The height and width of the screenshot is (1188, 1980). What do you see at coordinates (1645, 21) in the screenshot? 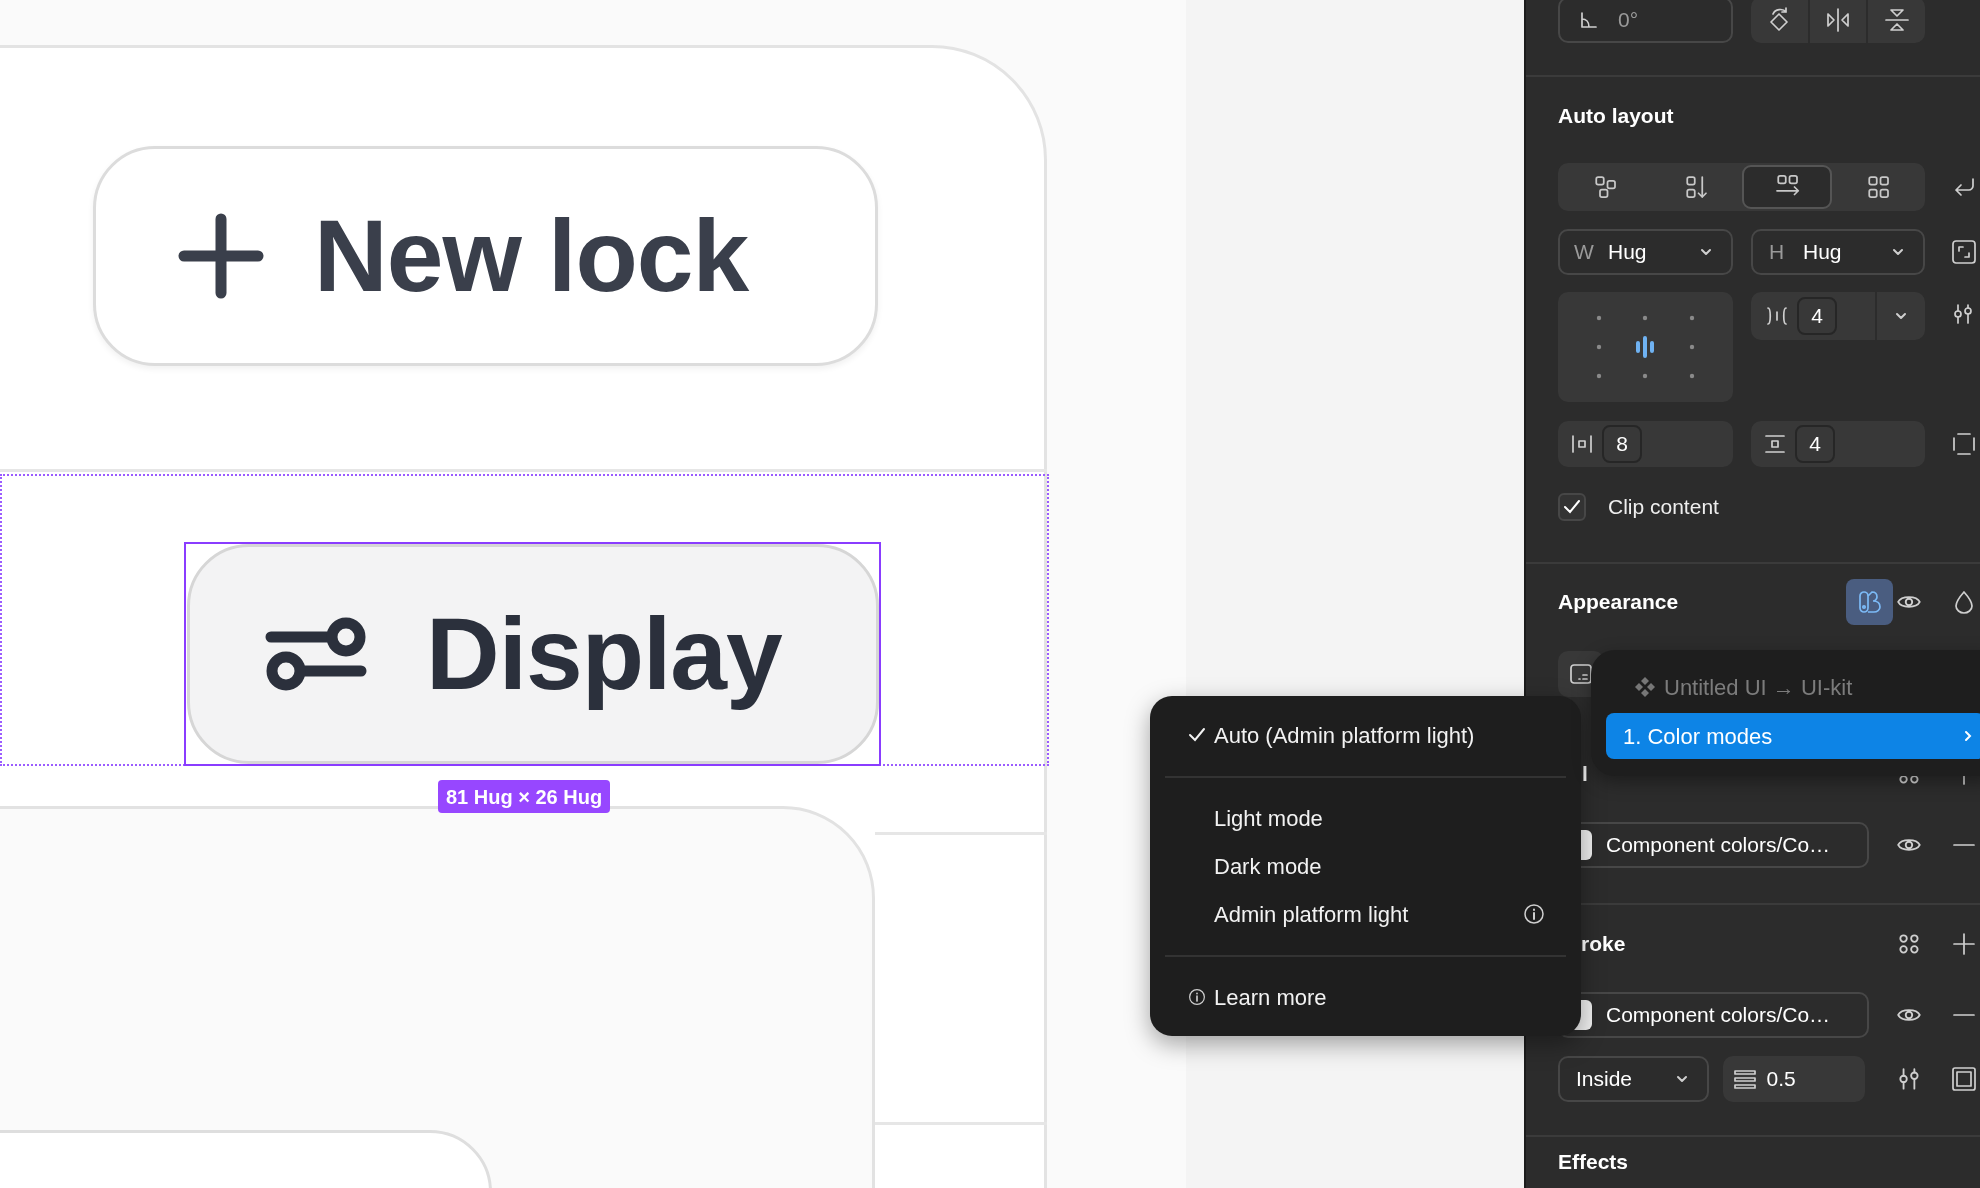
I see `rotation-field: 0°` at bounding box center [1645, 21].